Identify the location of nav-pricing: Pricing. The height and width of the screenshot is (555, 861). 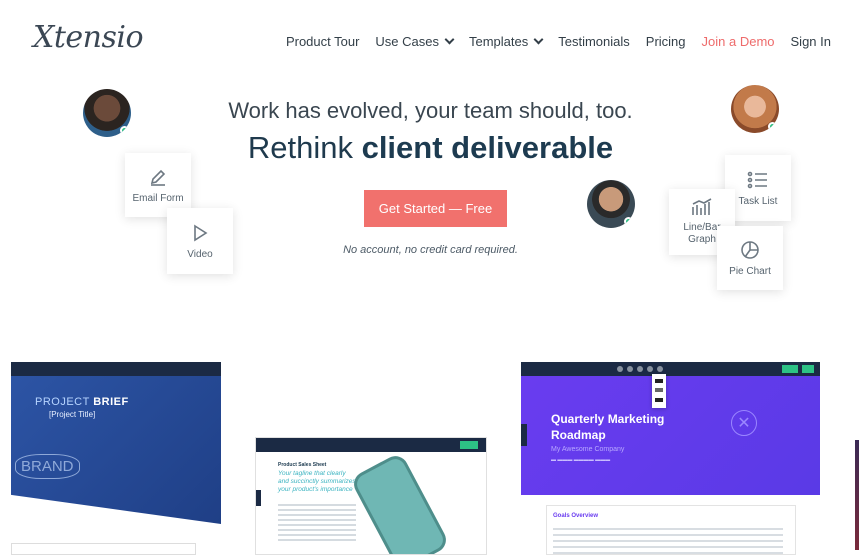
(666, 41).